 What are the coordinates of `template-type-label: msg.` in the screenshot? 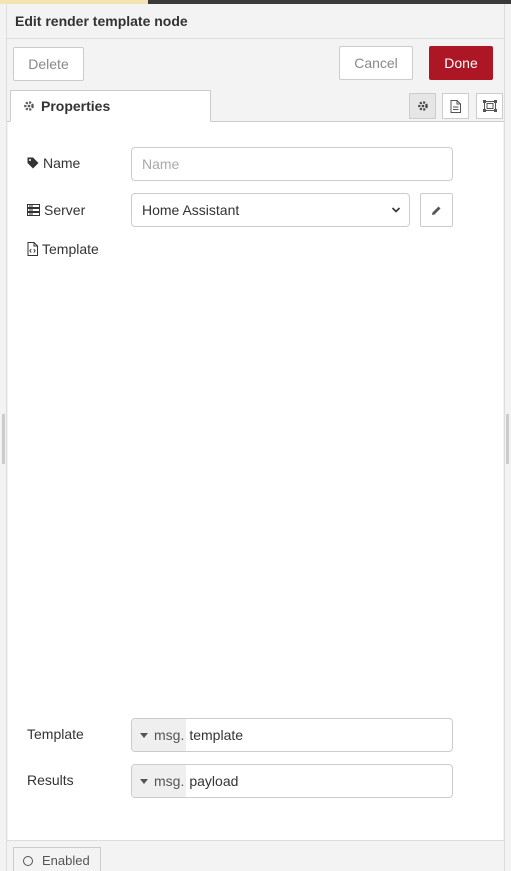 It's located at (169, 735).